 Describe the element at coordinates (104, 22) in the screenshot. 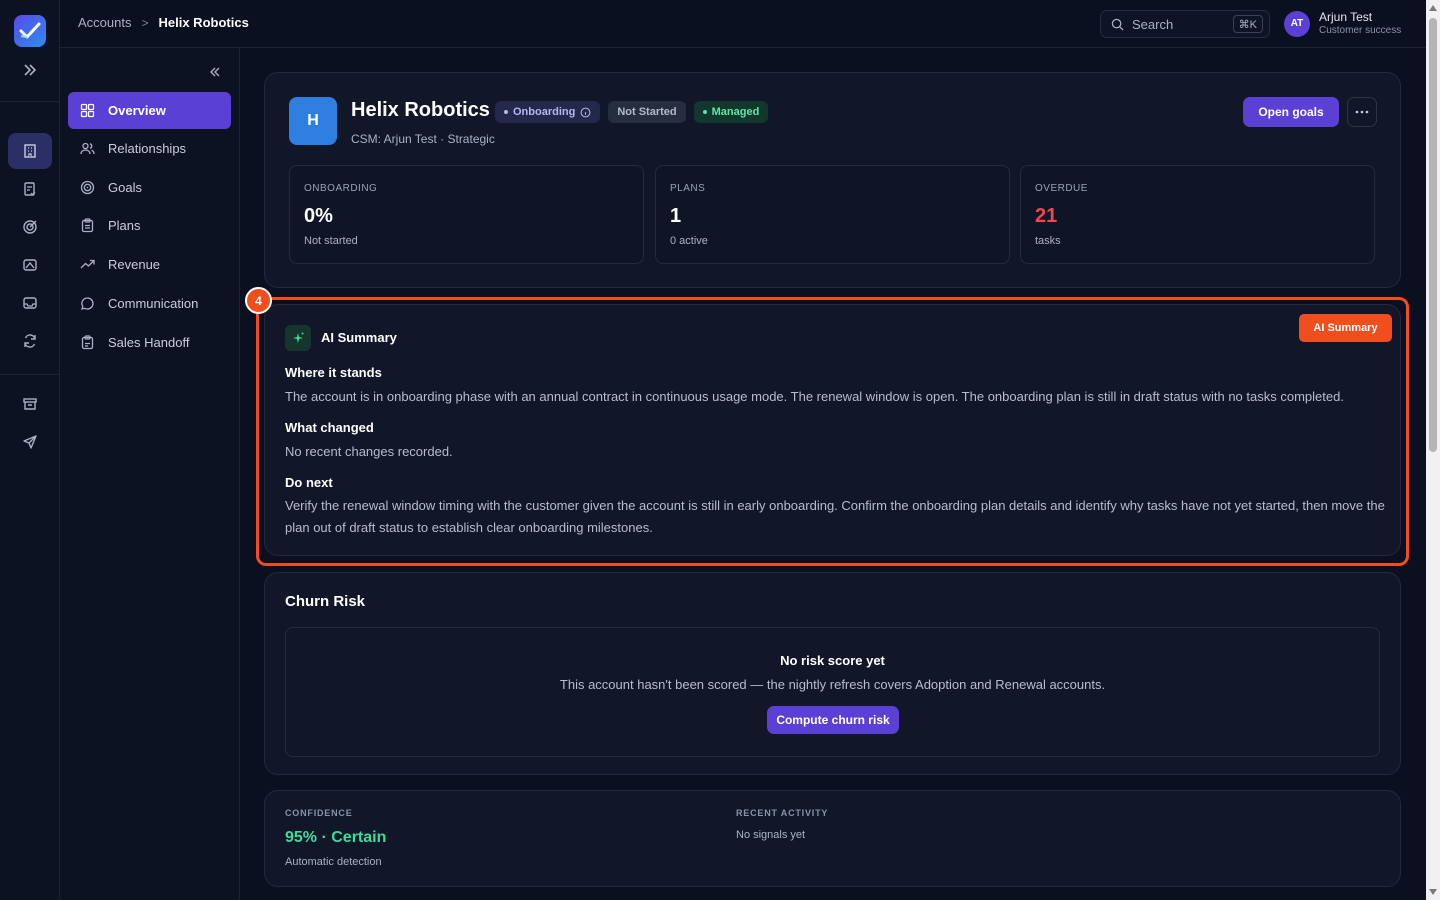

I see `breadcrumb-accounts: Accounts` at that location.